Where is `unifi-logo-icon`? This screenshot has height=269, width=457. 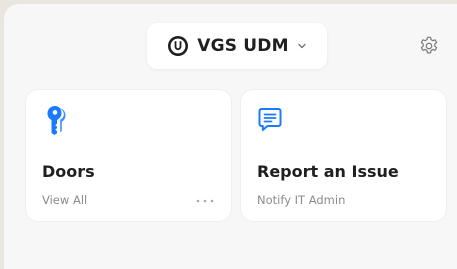
unifi-logo-icon is located at coordinates (178, 46).